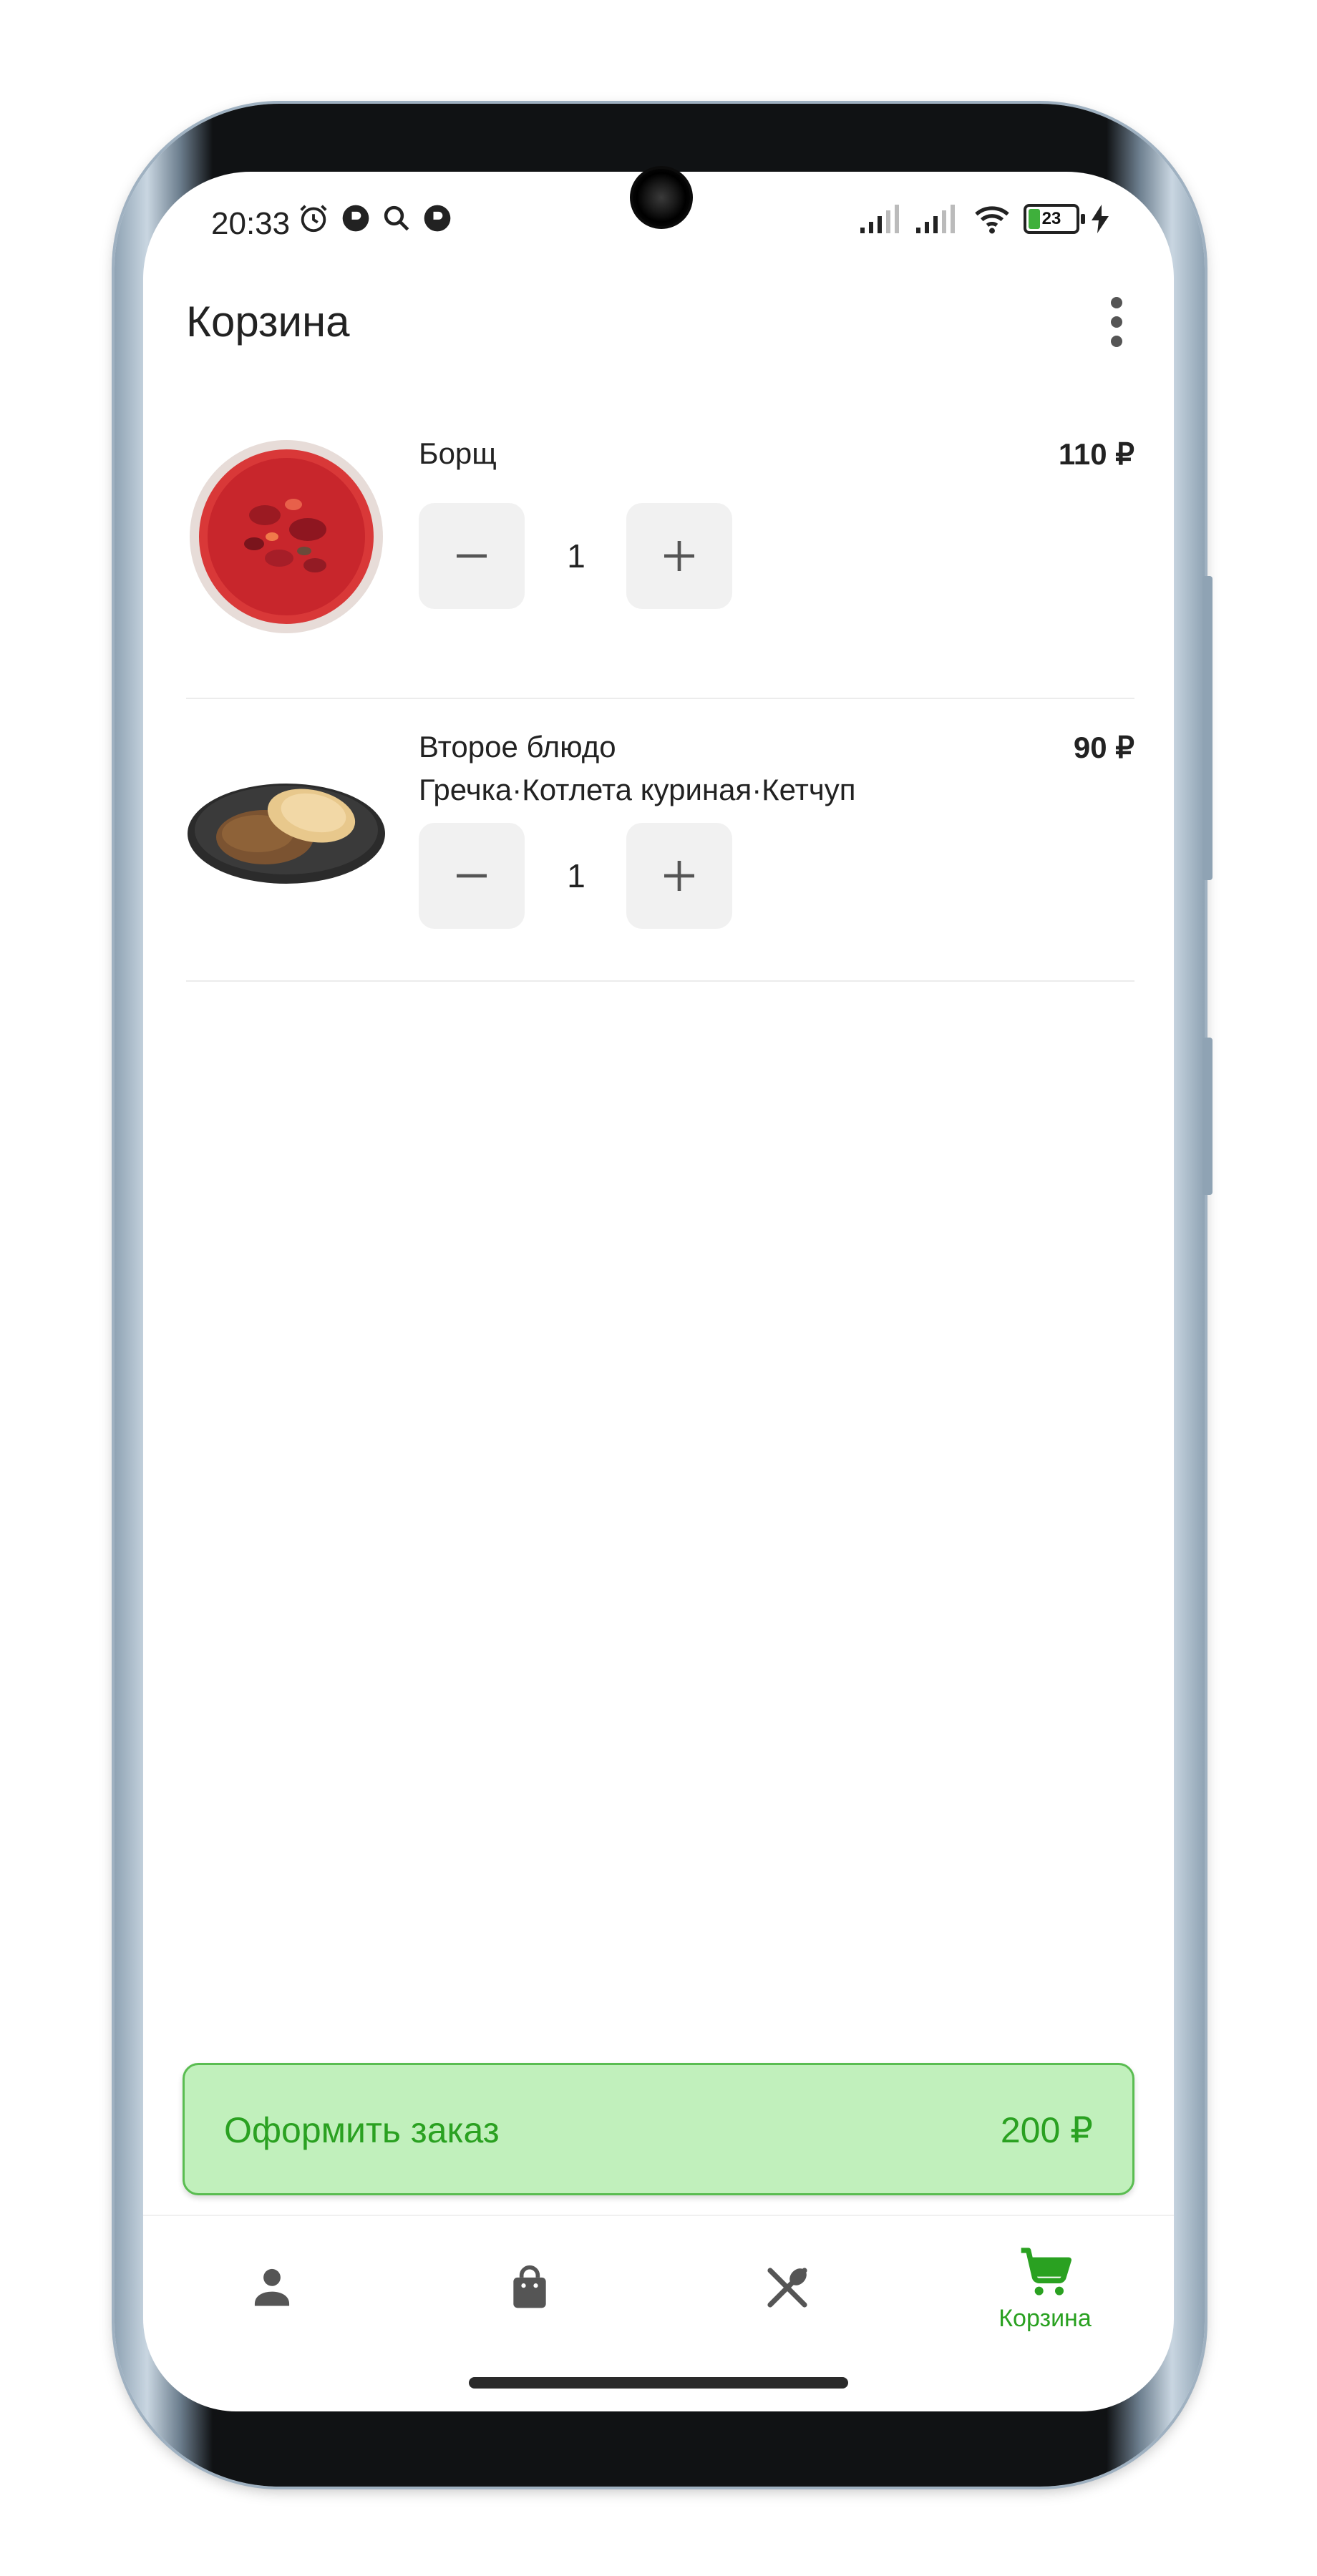 Image resolution: width=1317 pixels, height=2576 pixels. What do you see at coordinates (396, 218) in the screenshot?
I see `search-icon` at bounding box center [396, 218].